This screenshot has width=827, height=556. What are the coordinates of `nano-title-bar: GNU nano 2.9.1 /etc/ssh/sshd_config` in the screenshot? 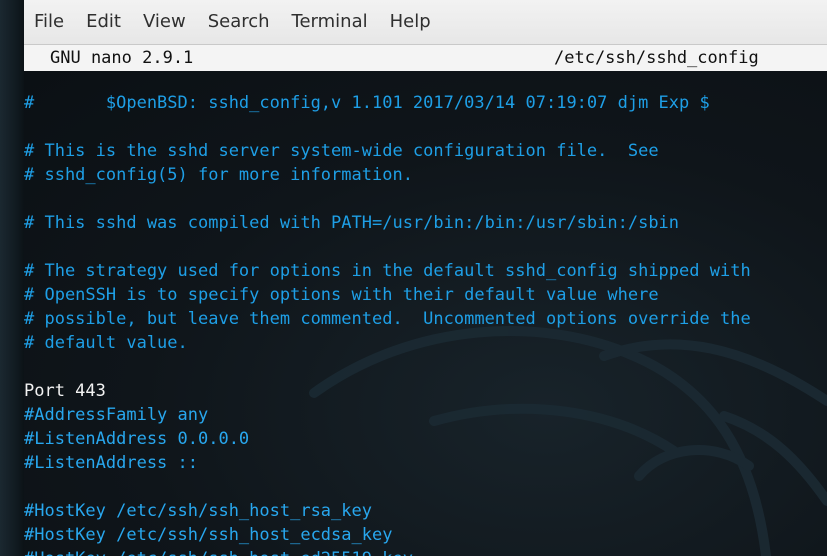 It's located at (425, 58).